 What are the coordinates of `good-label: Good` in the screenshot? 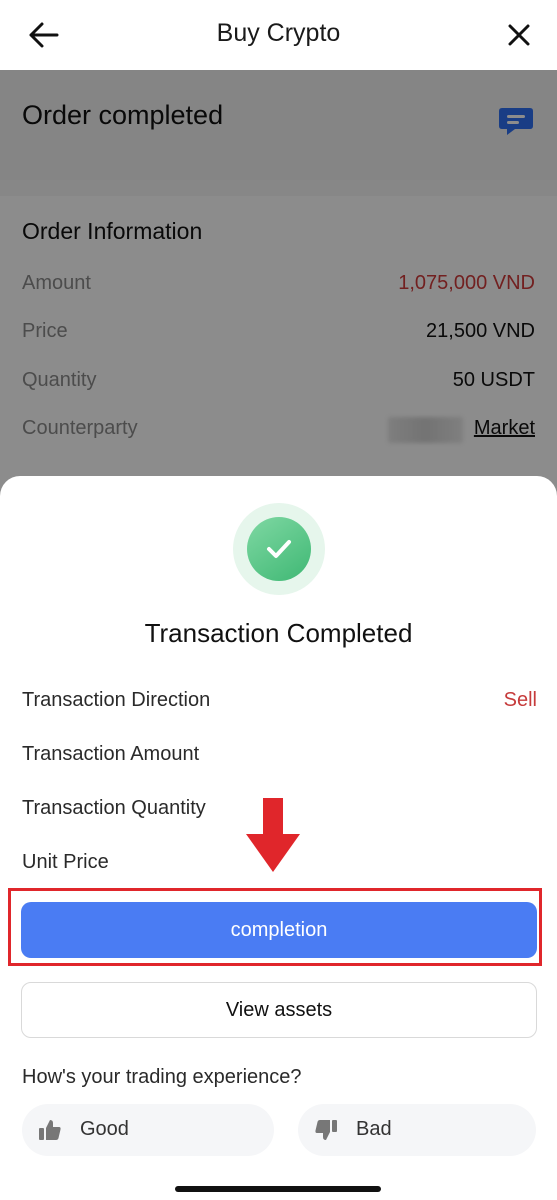 It's located at (104, 1129).